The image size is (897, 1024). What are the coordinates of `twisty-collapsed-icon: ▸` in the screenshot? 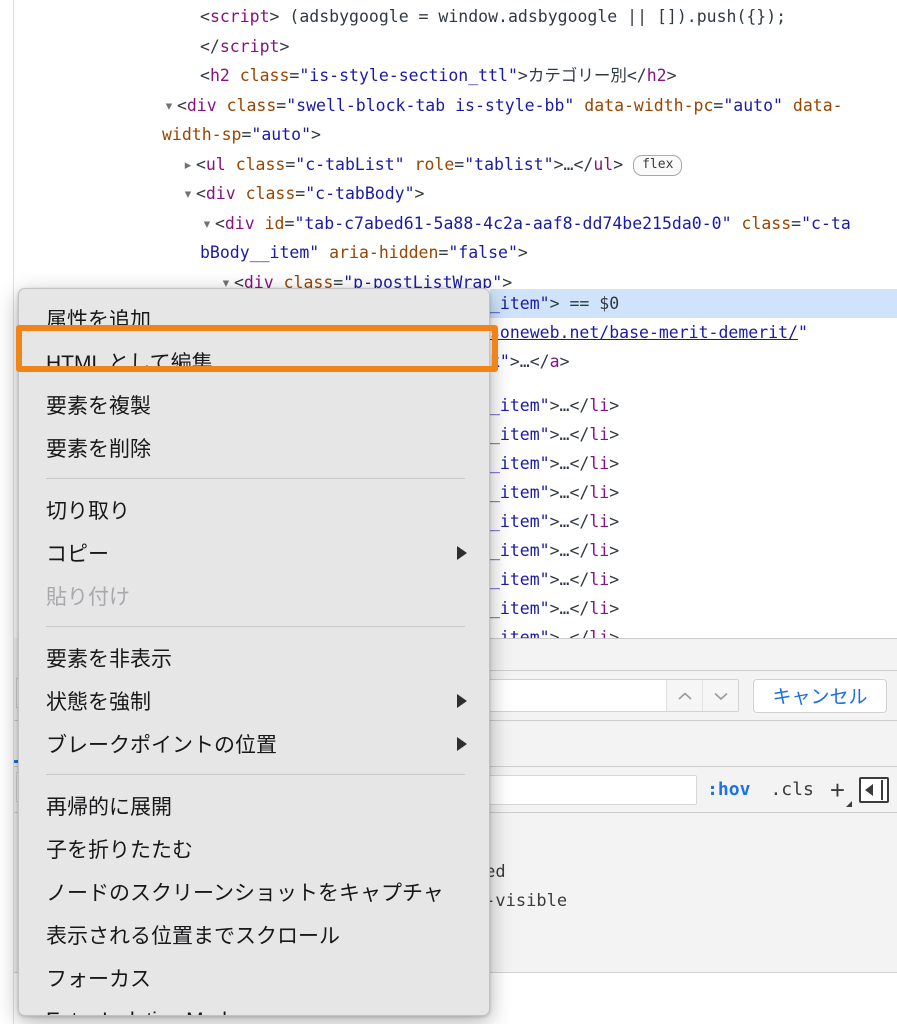 It's located at (188, 164).